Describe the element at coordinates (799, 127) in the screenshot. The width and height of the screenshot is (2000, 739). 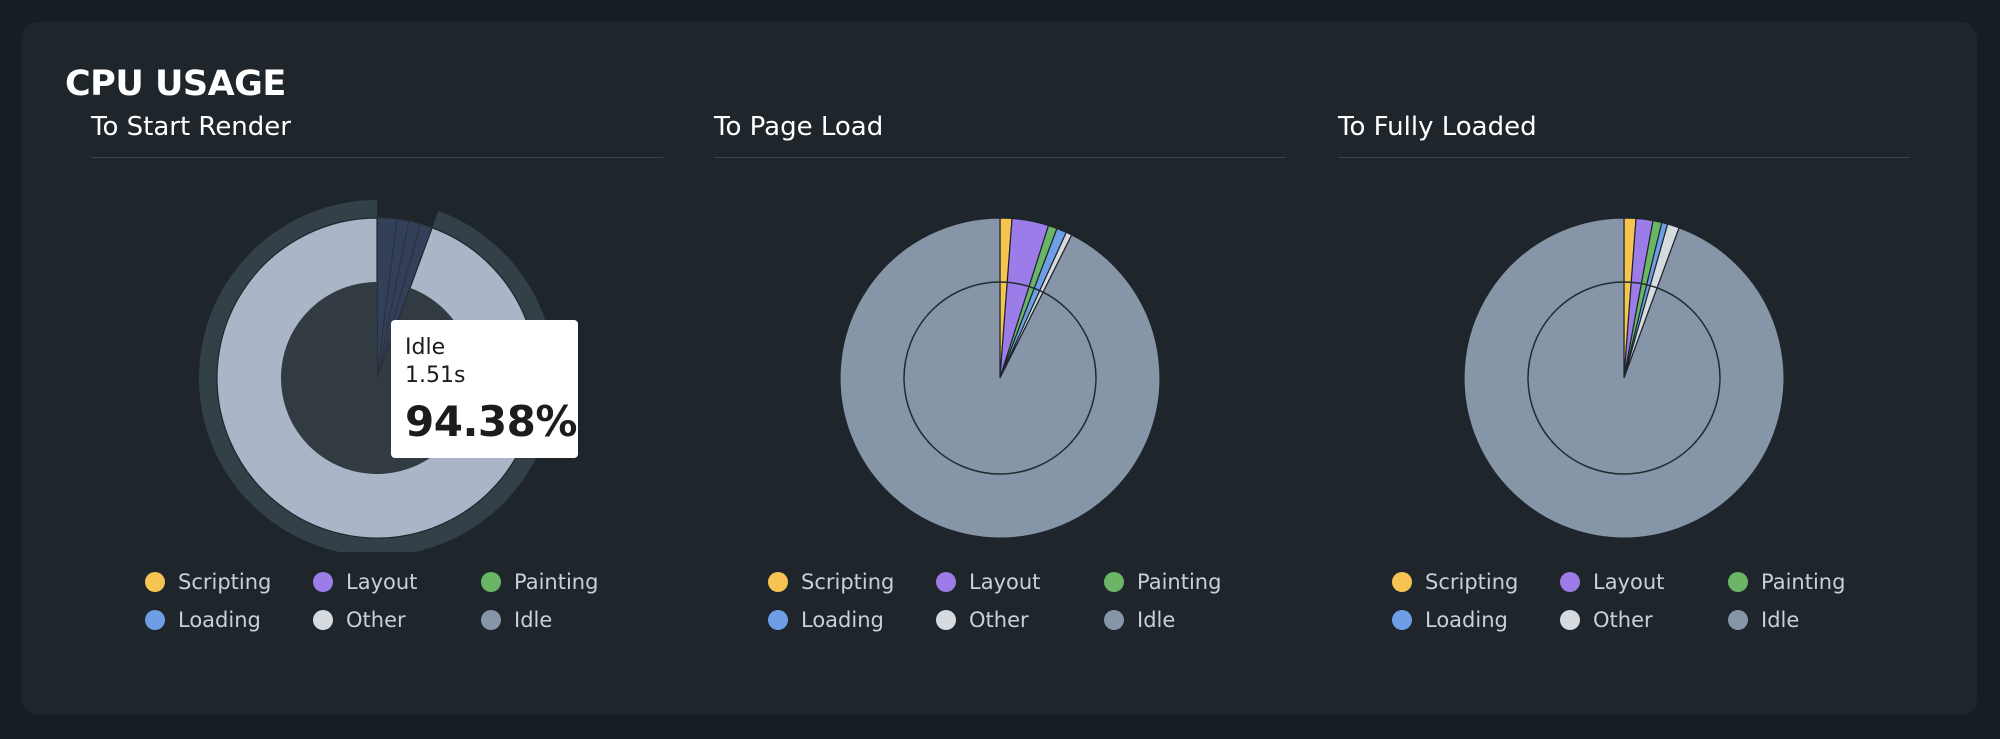
I see `panel-title: To Page Load` at that location.